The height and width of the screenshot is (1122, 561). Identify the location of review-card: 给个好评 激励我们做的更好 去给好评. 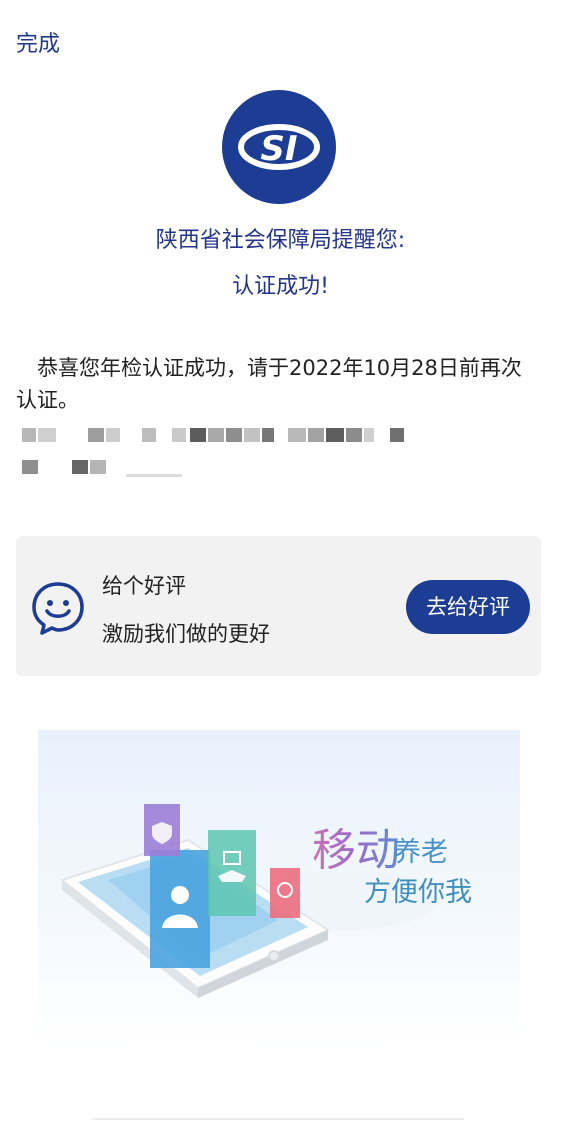
(278, 606).